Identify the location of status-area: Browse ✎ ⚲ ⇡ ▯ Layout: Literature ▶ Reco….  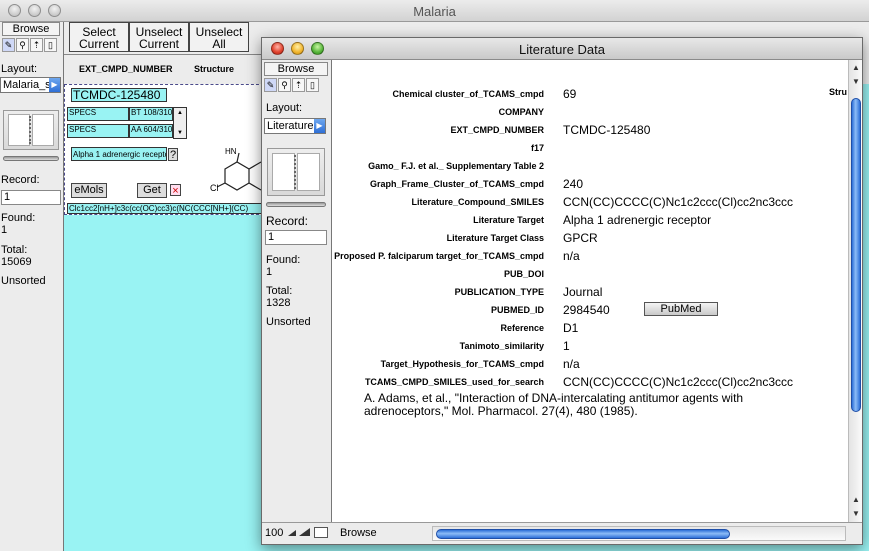
(297, 291).